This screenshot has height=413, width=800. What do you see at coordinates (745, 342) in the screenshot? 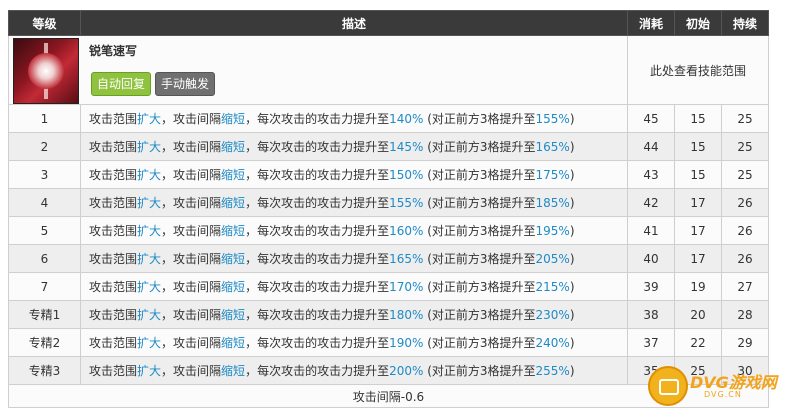
I see `duration-cell: 29` at bounding box center [745, 342].